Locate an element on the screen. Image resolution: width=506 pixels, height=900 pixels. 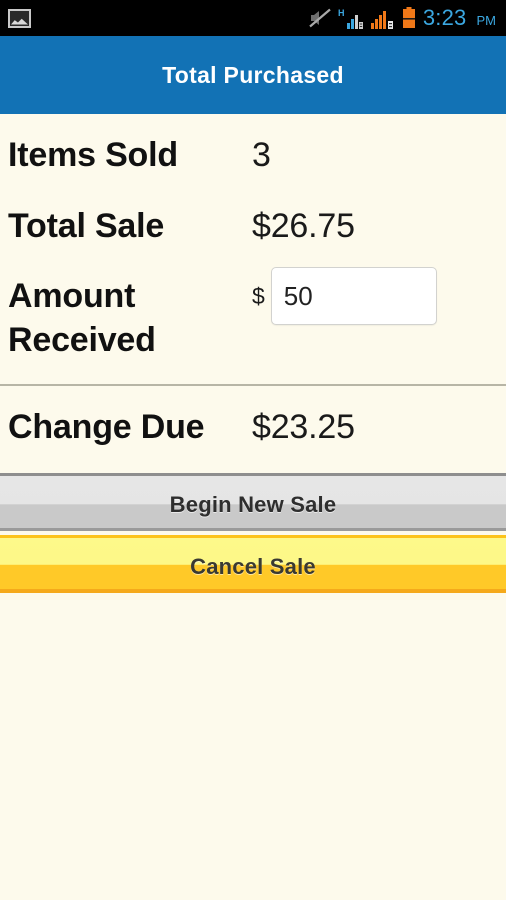
total-sale-value: $26.75 is located at coordinates (303, 226).